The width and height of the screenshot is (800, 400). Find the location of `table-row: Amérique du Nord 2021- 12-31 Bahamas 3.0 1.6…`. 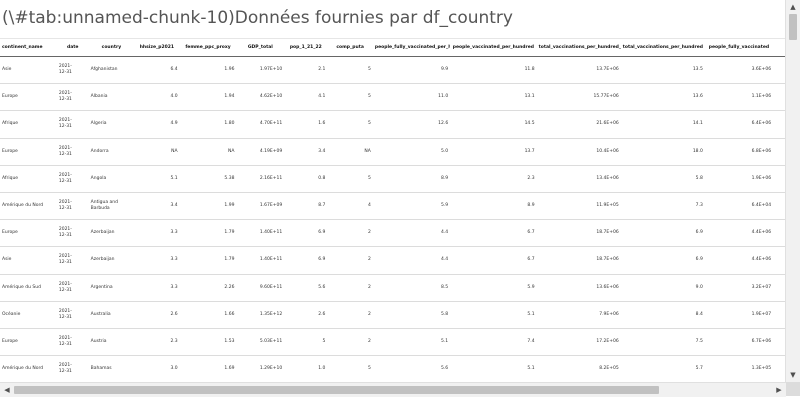

table-row: Amérique du Nord 2021- 12-31 Bahamas 3.0 1.6… is located at coordinates (393, 368).